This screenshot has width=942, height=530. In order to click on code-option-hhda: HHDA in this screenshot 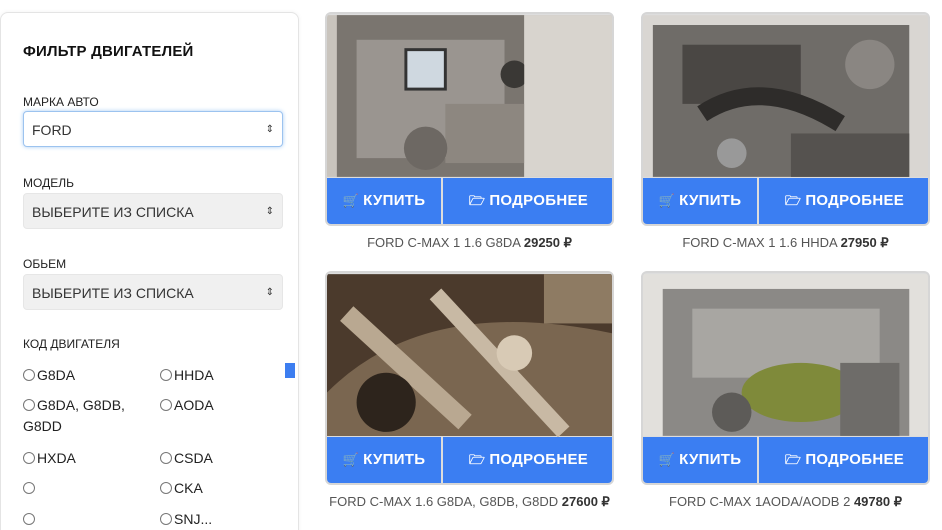, I will do `click(187, 375)`.